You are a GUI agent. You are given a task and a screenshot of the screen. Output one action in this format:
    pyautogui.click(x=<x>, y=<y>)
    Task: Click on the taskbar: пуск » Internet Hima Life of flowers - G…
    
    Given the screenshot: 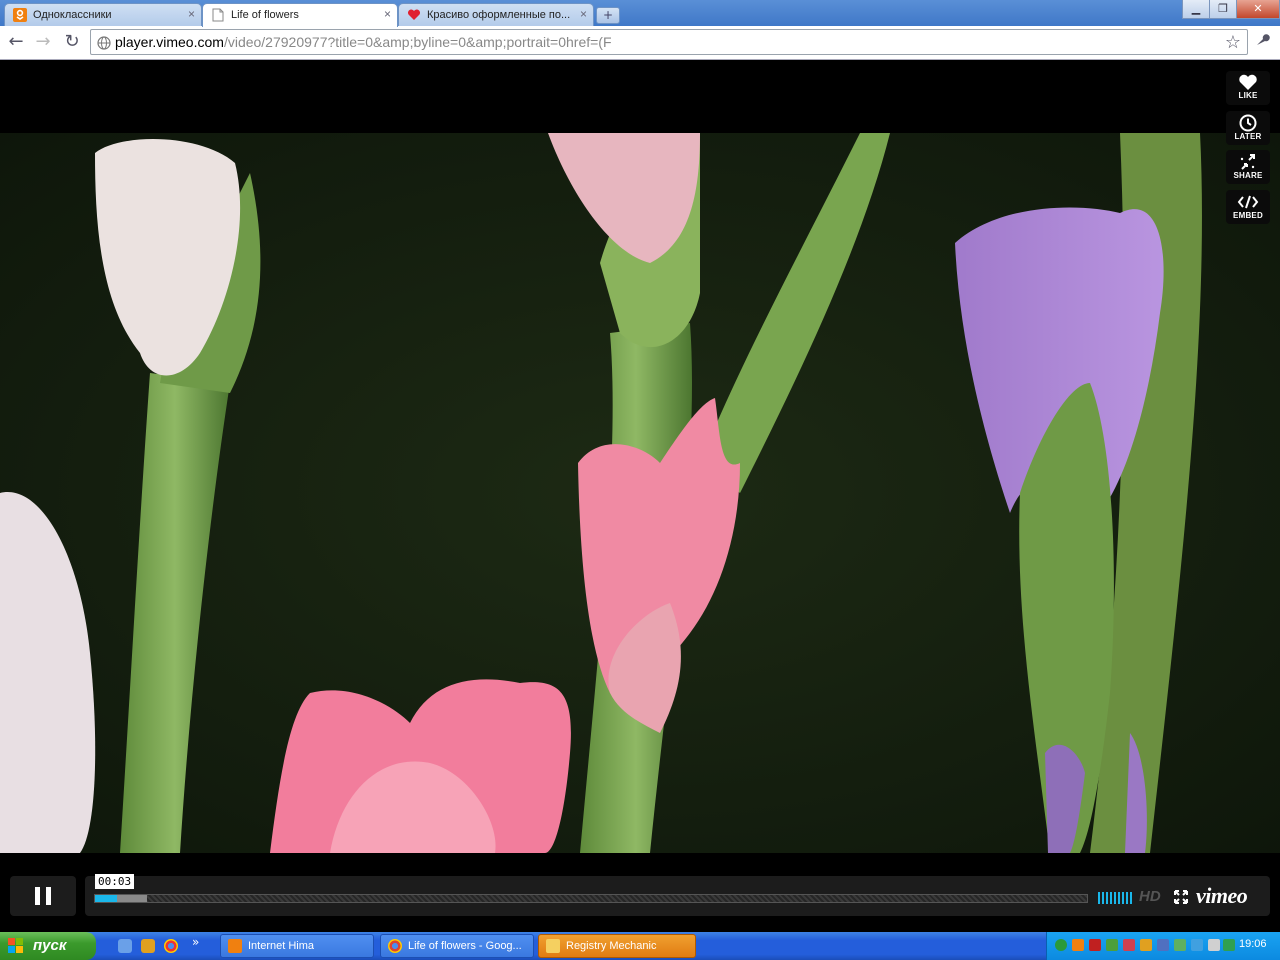 What is the action you would take?
    pyautogui.click(x=640, y=946)
    